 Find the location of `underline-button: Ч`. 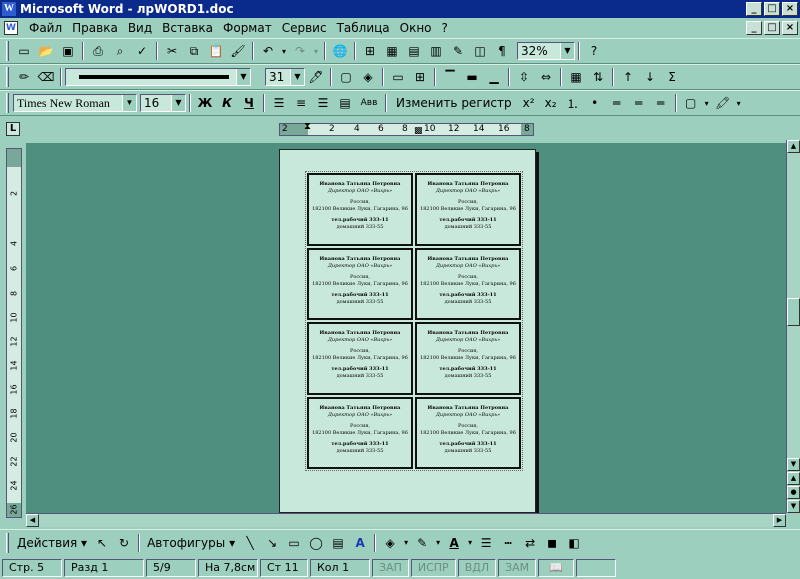

underline-button: Ч is located at coordinates (249, 103).